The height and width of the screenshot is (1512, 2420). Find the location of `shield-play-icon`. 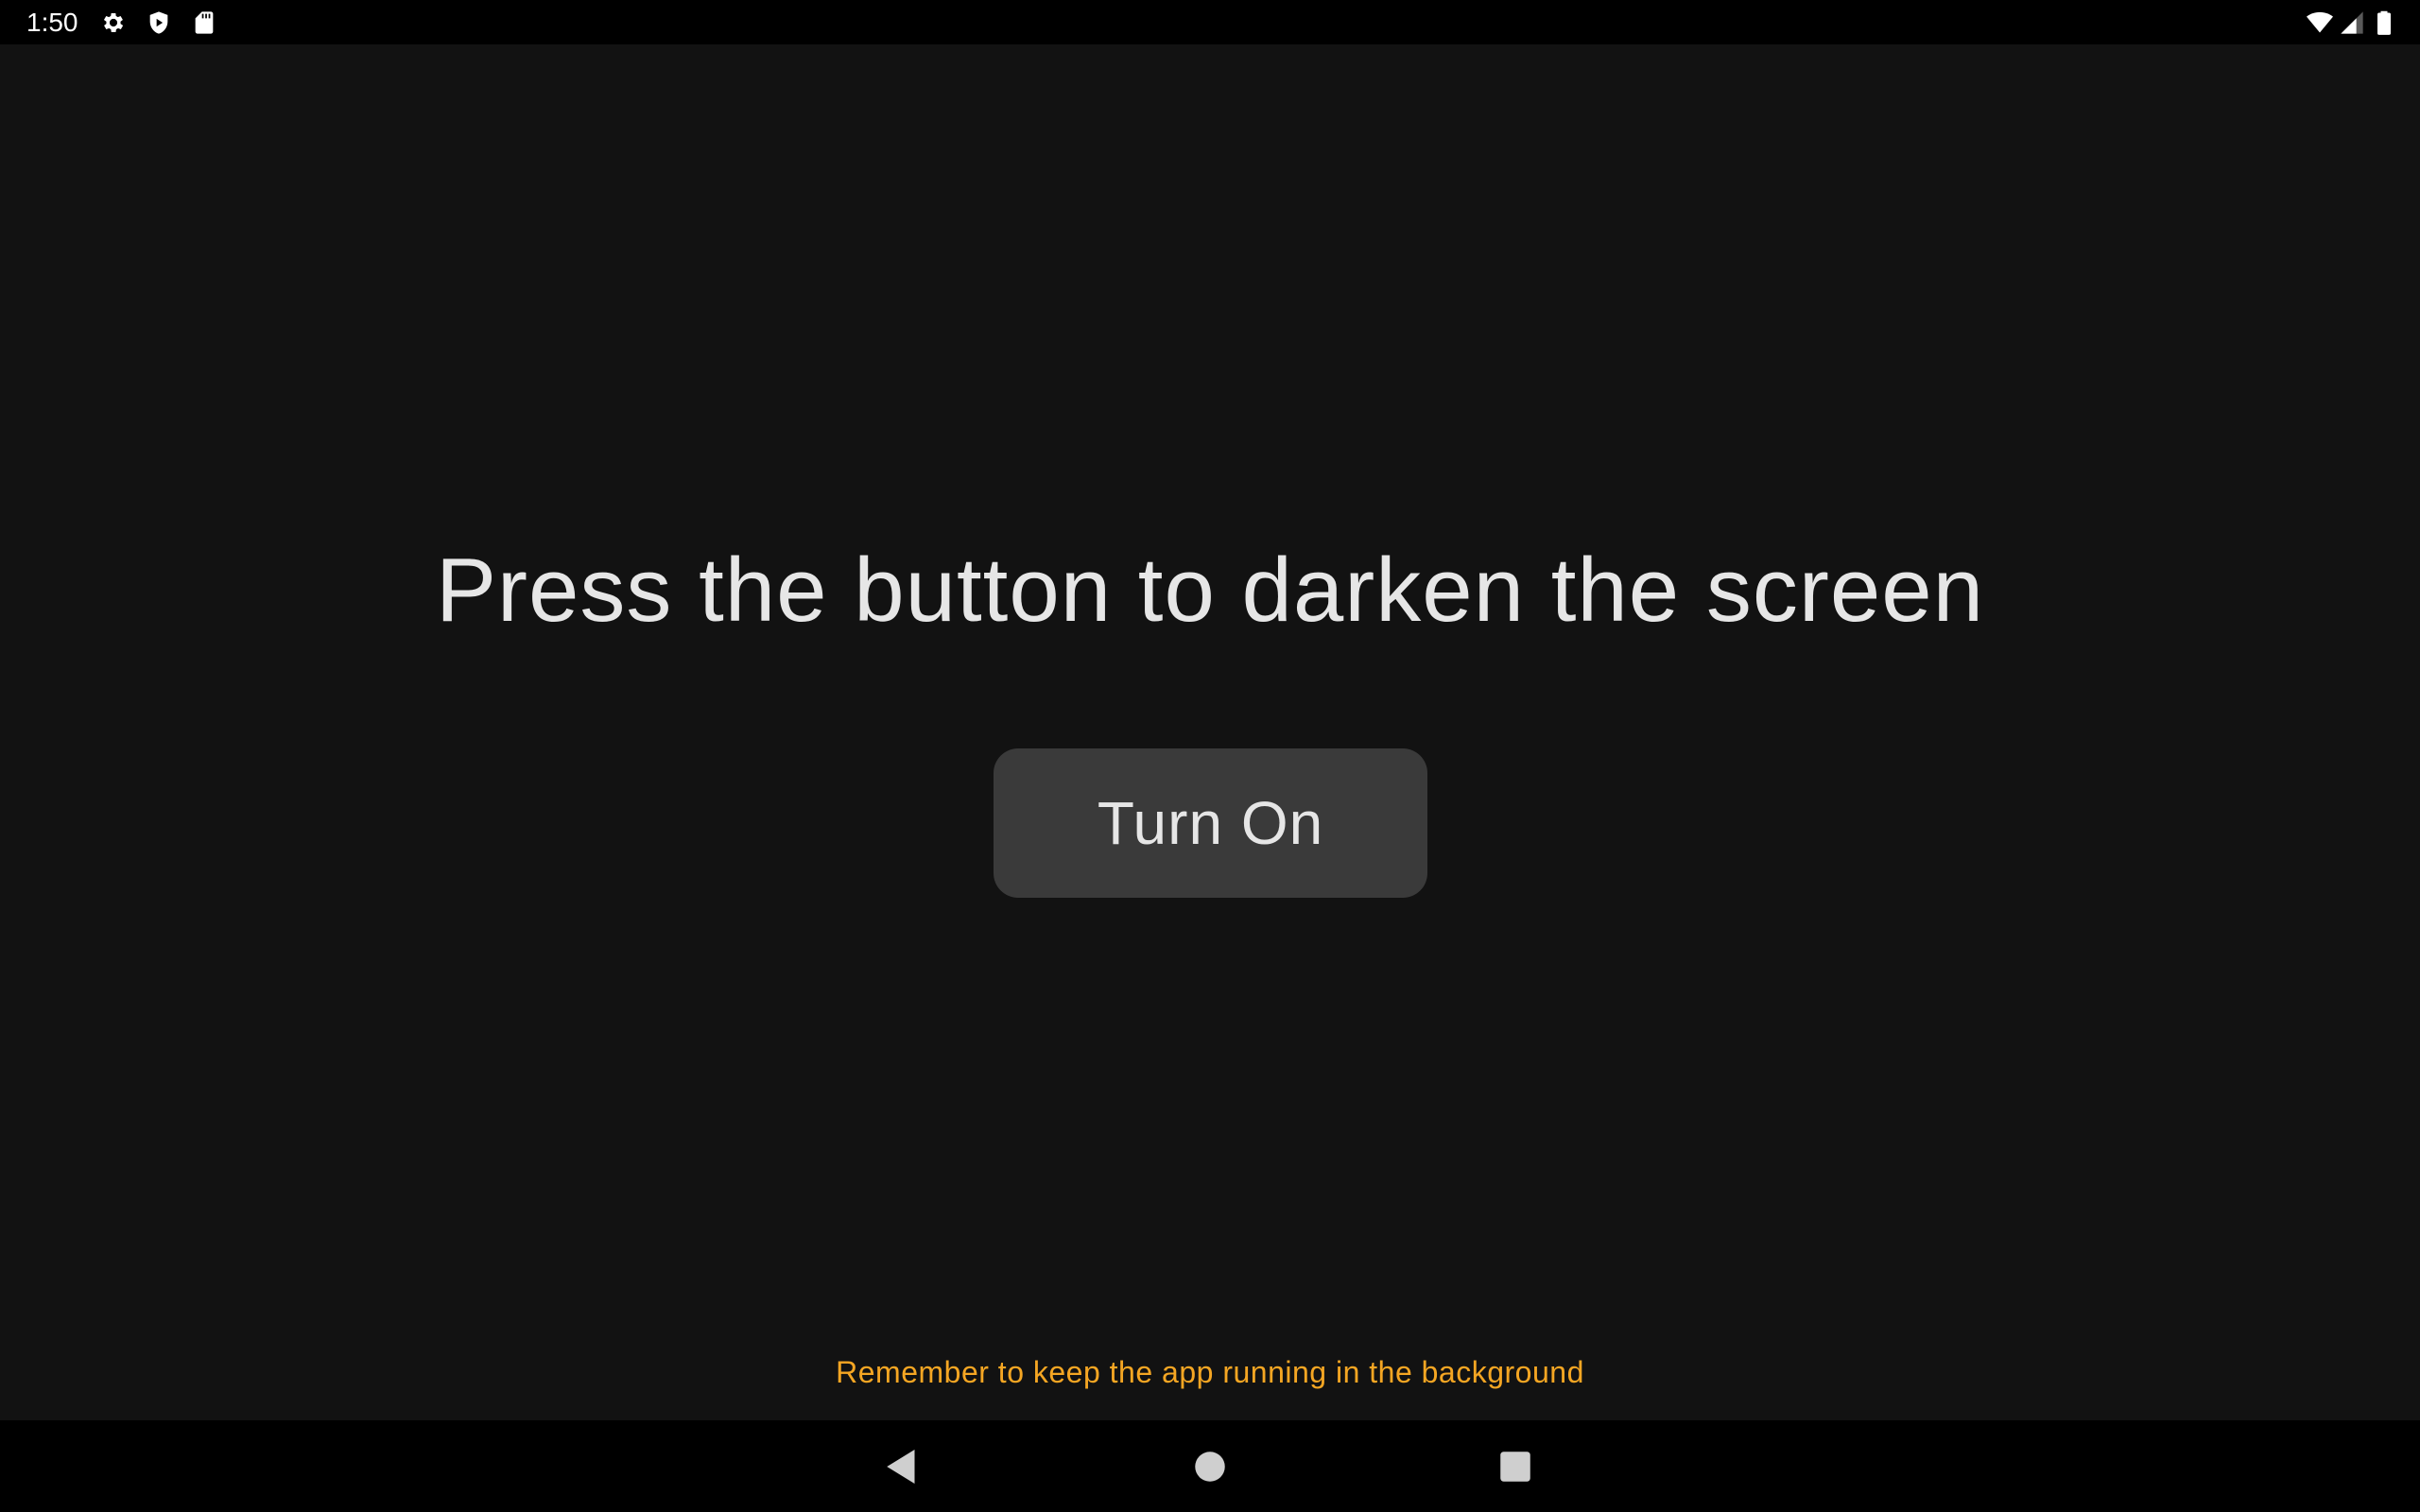

shield-play-icon is located at coordinates (159, 22).